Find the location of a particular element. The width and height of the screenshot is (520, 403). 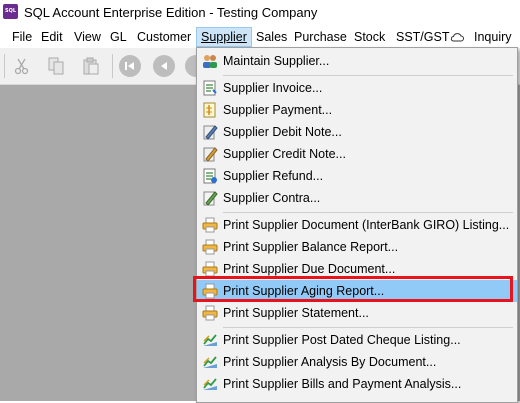

menu-label: Sales is located at coordinates (272, 37).